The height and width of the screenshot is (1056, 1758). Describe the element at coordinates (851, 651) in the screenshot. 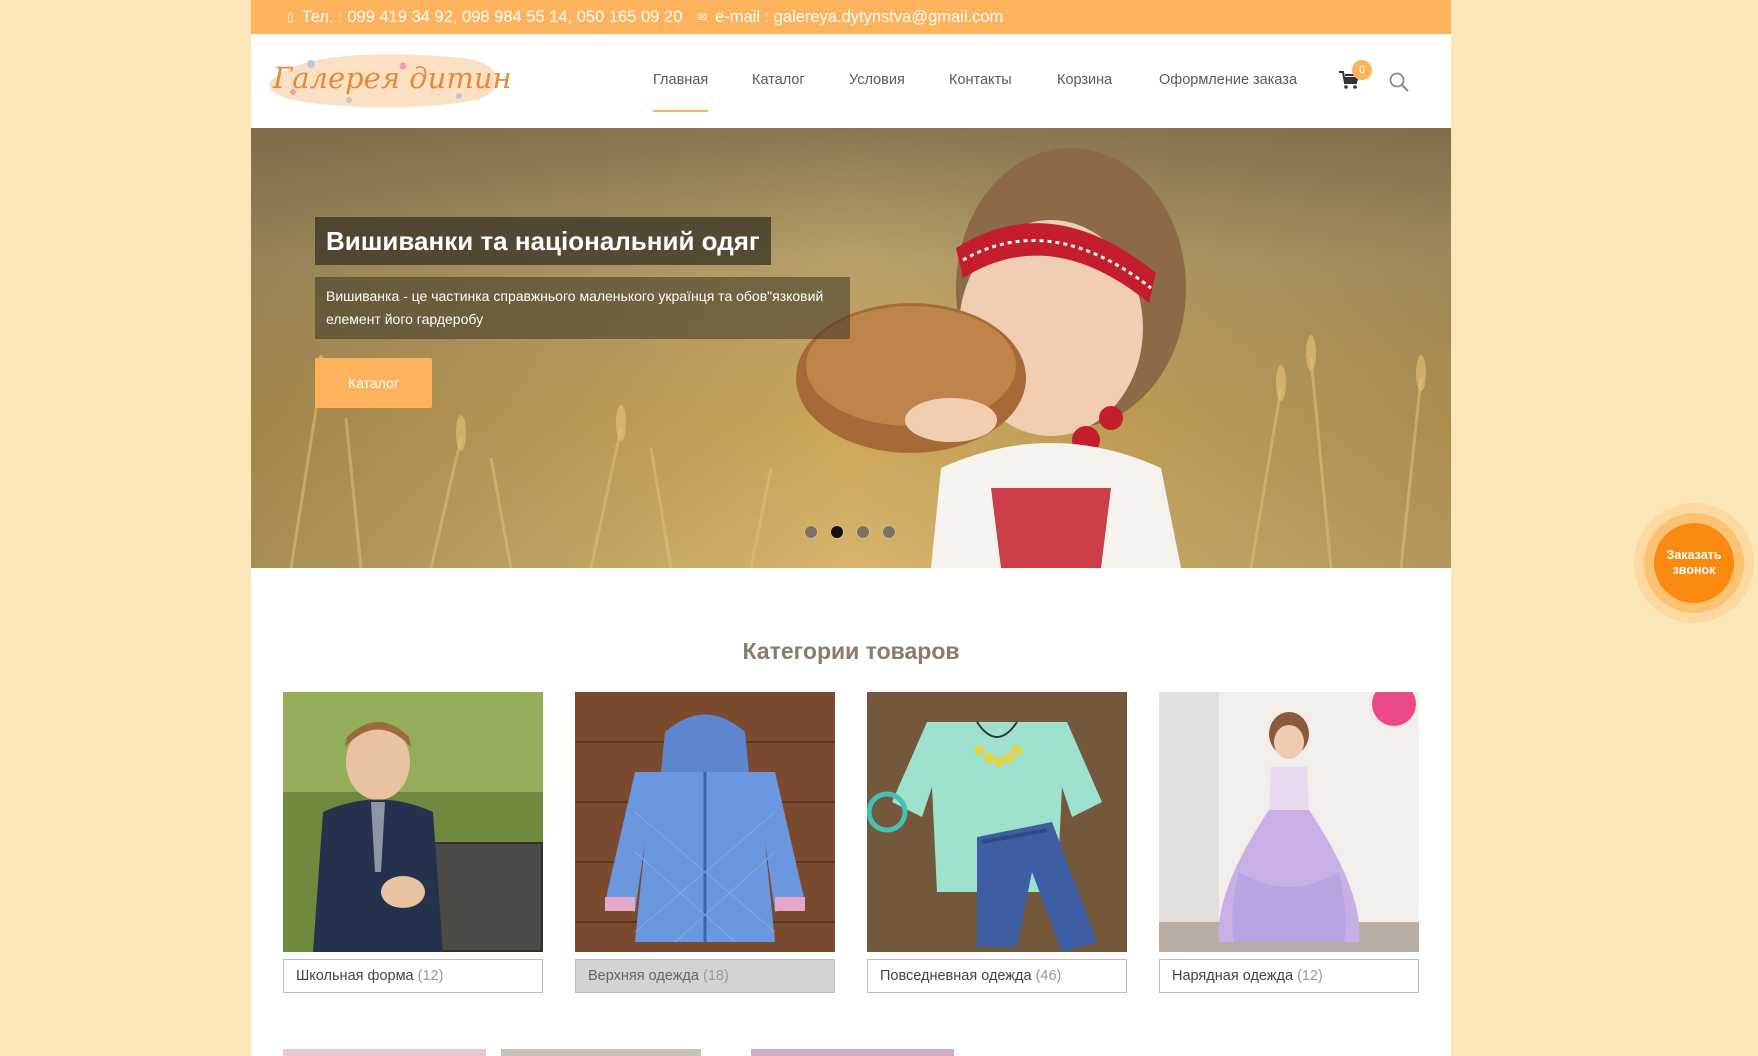

I see `categories-title: Категории товаров` at that location.